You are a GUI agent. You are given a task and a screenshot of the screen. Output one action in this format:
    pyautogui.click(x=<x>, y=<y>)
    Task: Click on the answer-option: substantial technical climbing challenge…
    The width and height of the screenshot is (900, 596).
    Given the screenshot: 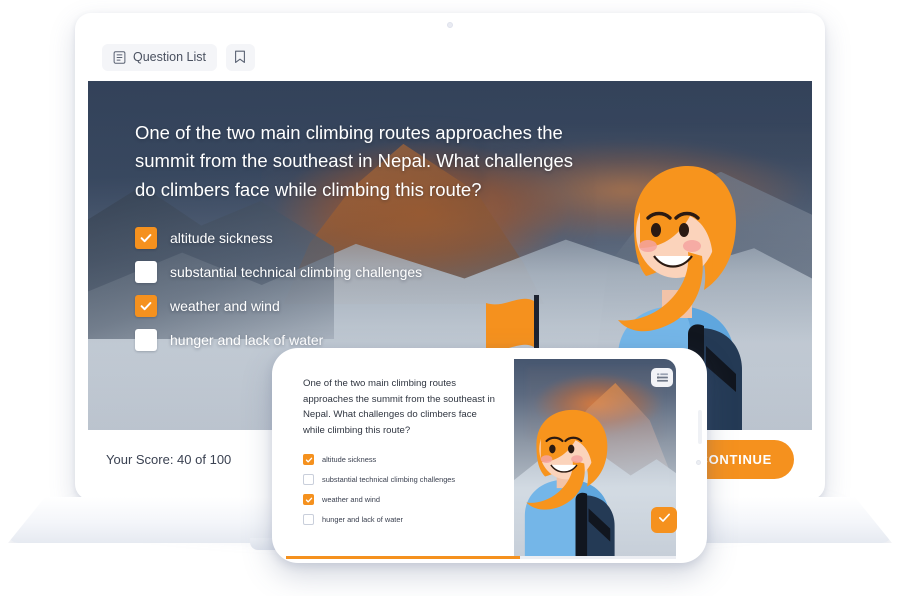 What is the action you would take?
    pyautogui.click(x=345, y=272)
    